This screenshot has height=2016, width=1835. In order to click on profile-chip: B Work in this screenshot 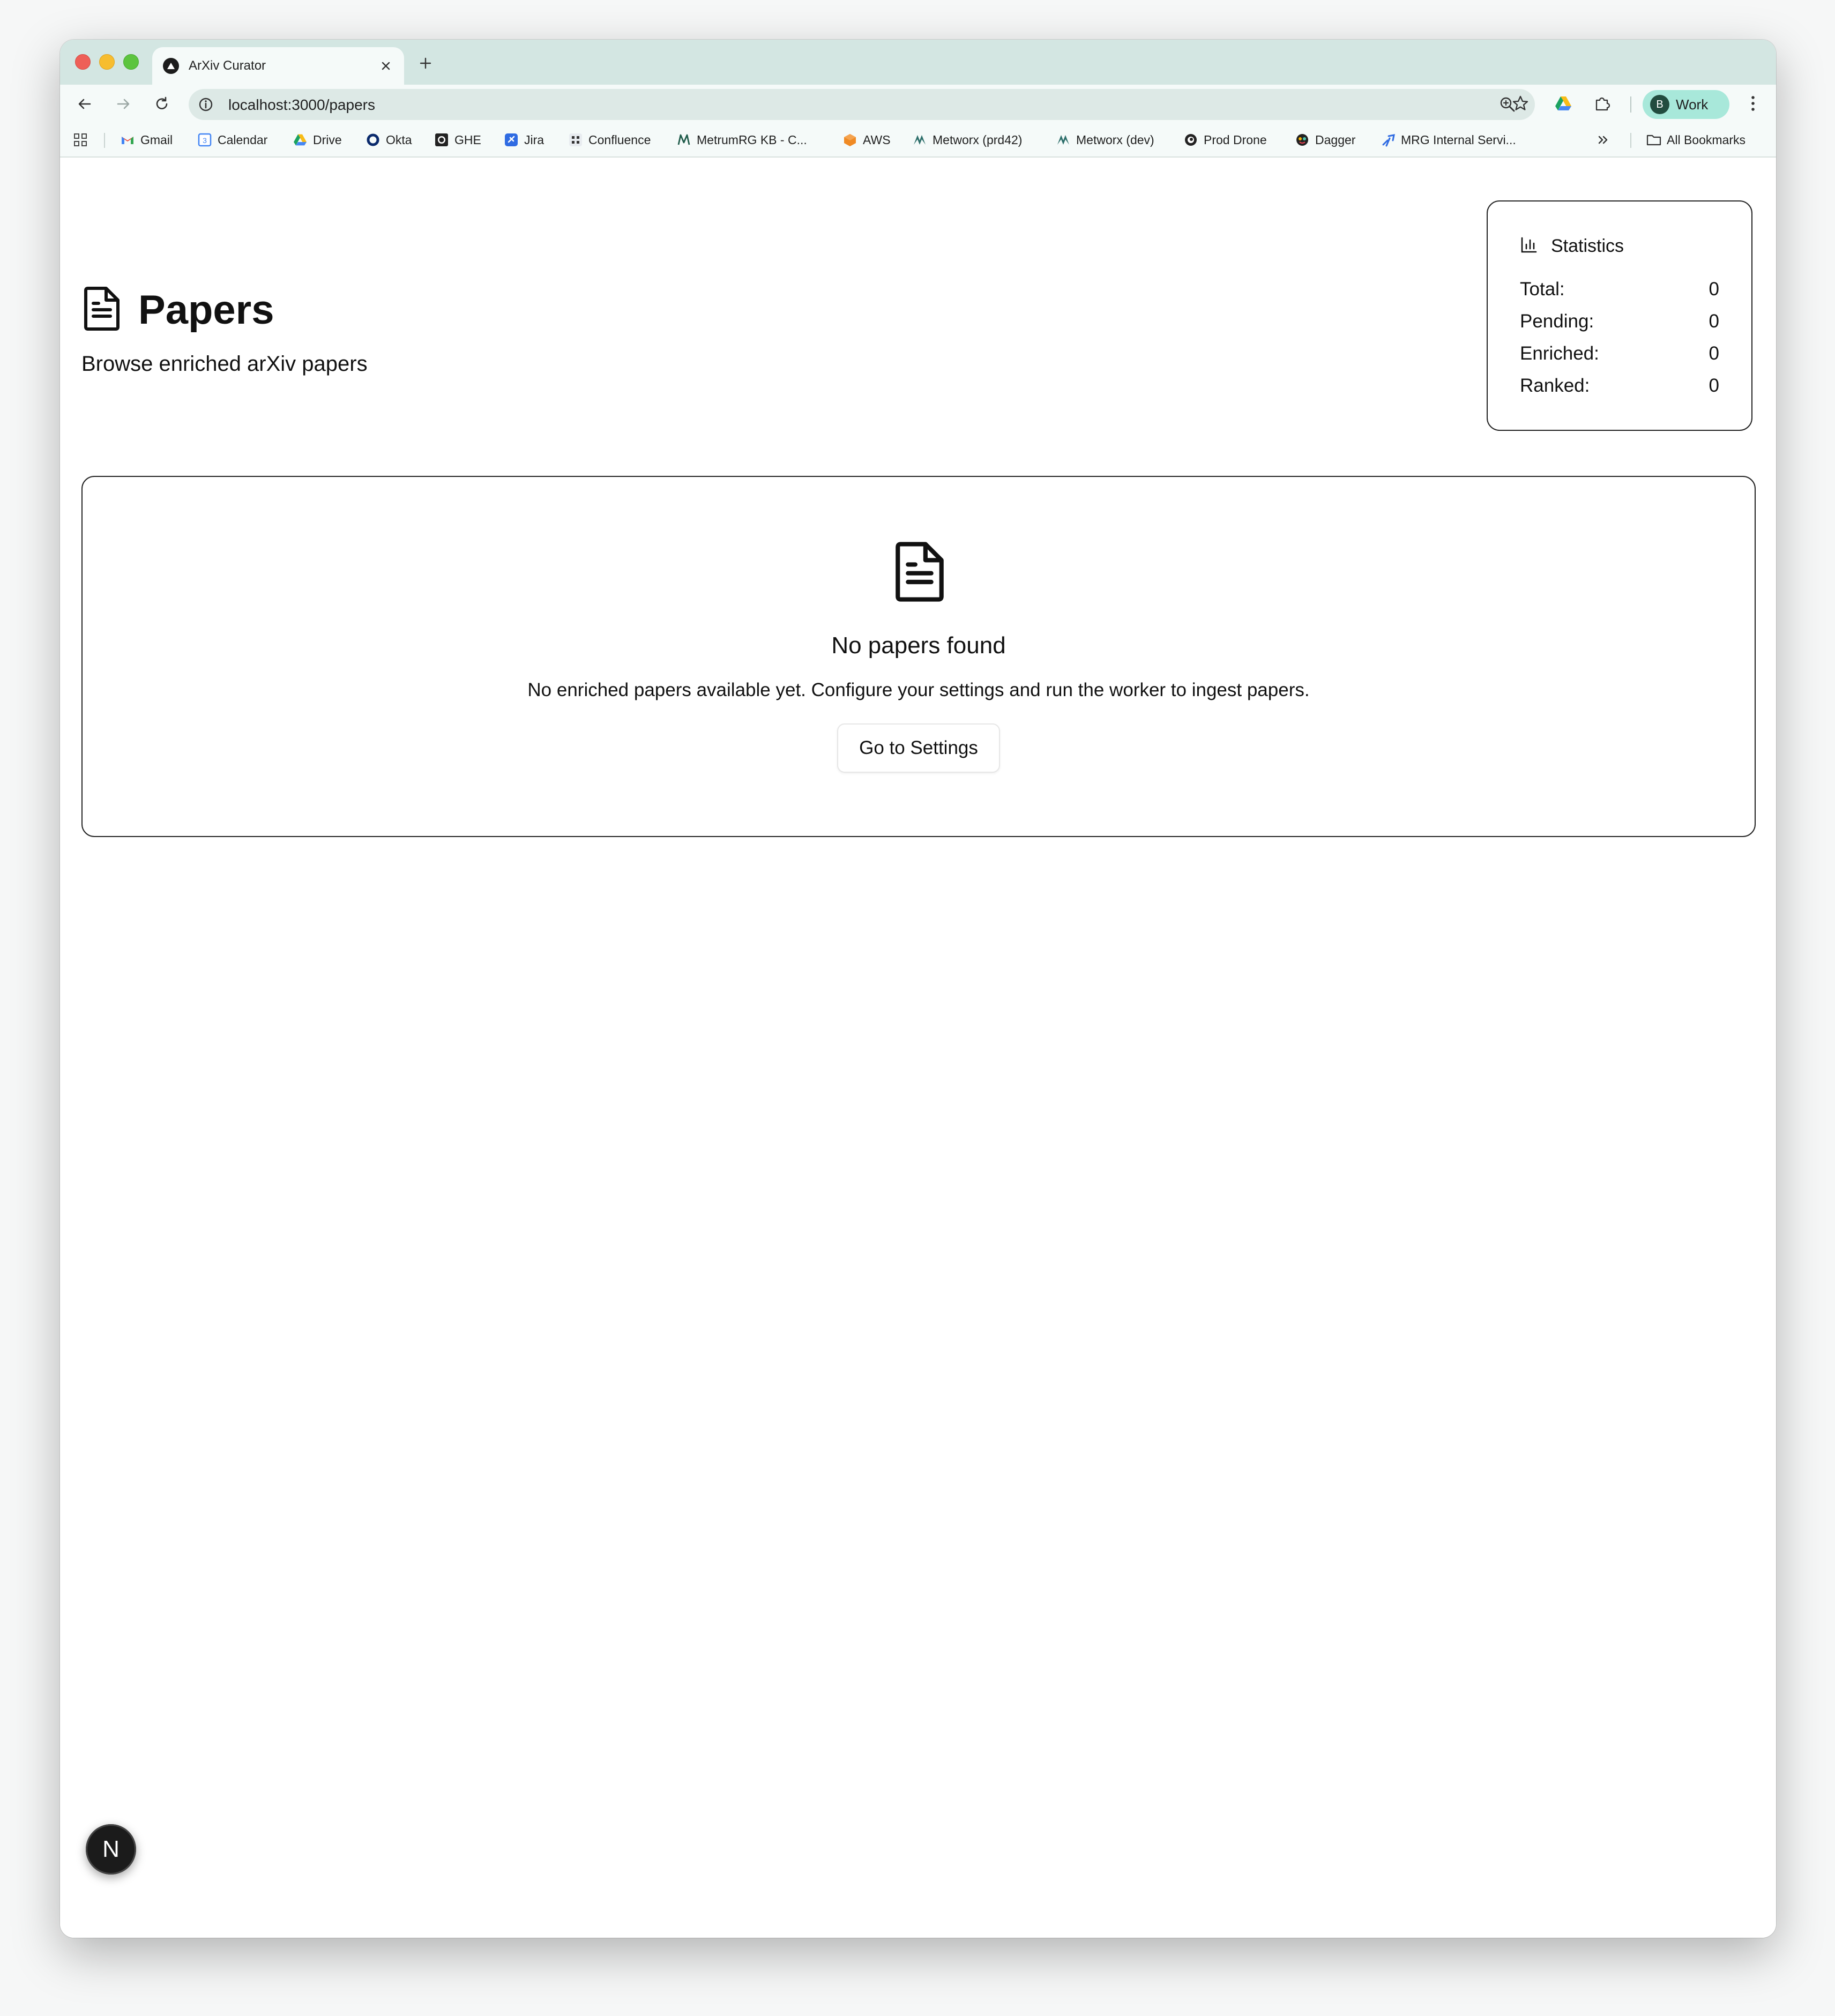, I will do `click(1686, 104)`.